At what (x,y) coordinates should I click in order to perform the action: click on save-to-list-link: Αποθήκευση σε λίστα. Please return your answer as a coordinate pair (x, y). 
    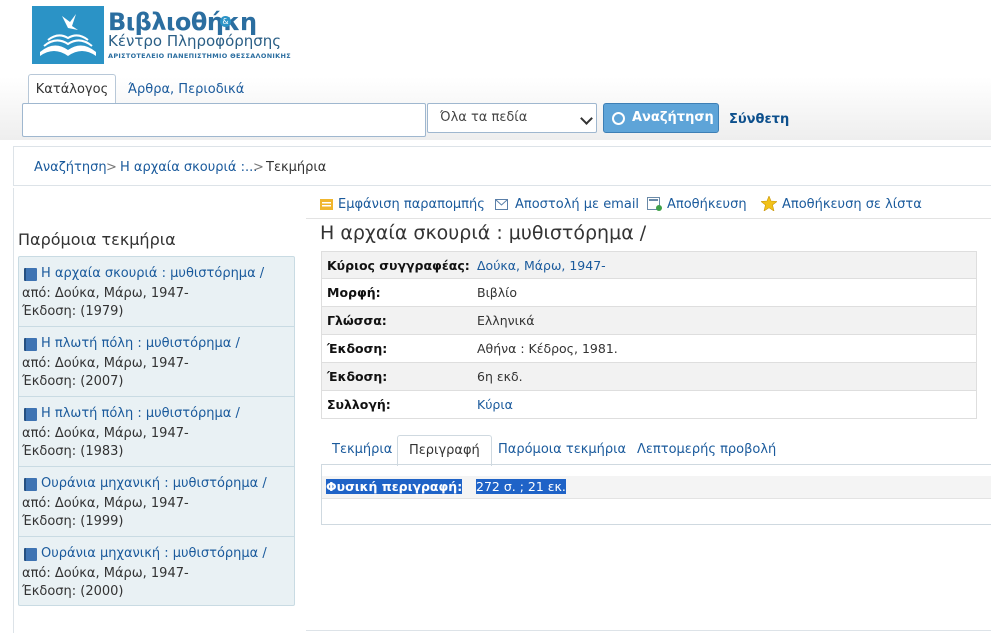
    Looking at the image, I should click on (852, 204).